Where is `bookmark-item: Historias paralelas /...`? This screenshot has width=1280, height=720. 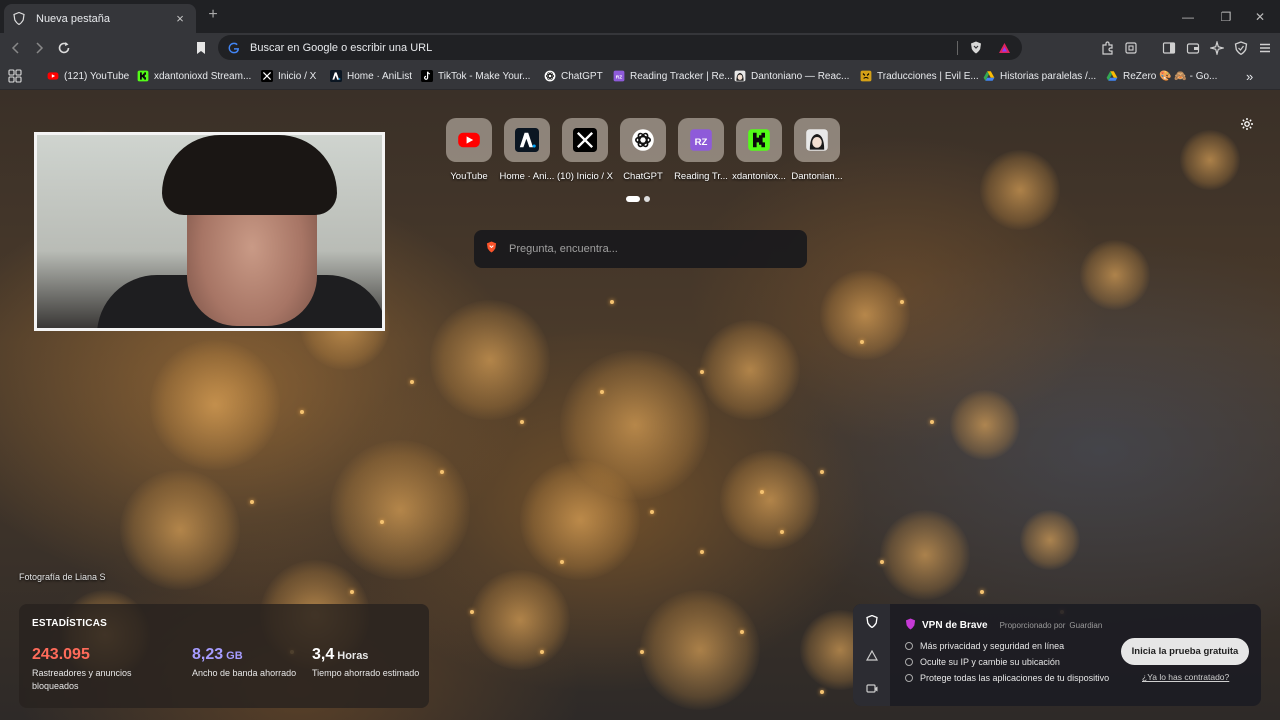
bookmark-item: Historias paralelas /... is located at coordinates (1039, 76).